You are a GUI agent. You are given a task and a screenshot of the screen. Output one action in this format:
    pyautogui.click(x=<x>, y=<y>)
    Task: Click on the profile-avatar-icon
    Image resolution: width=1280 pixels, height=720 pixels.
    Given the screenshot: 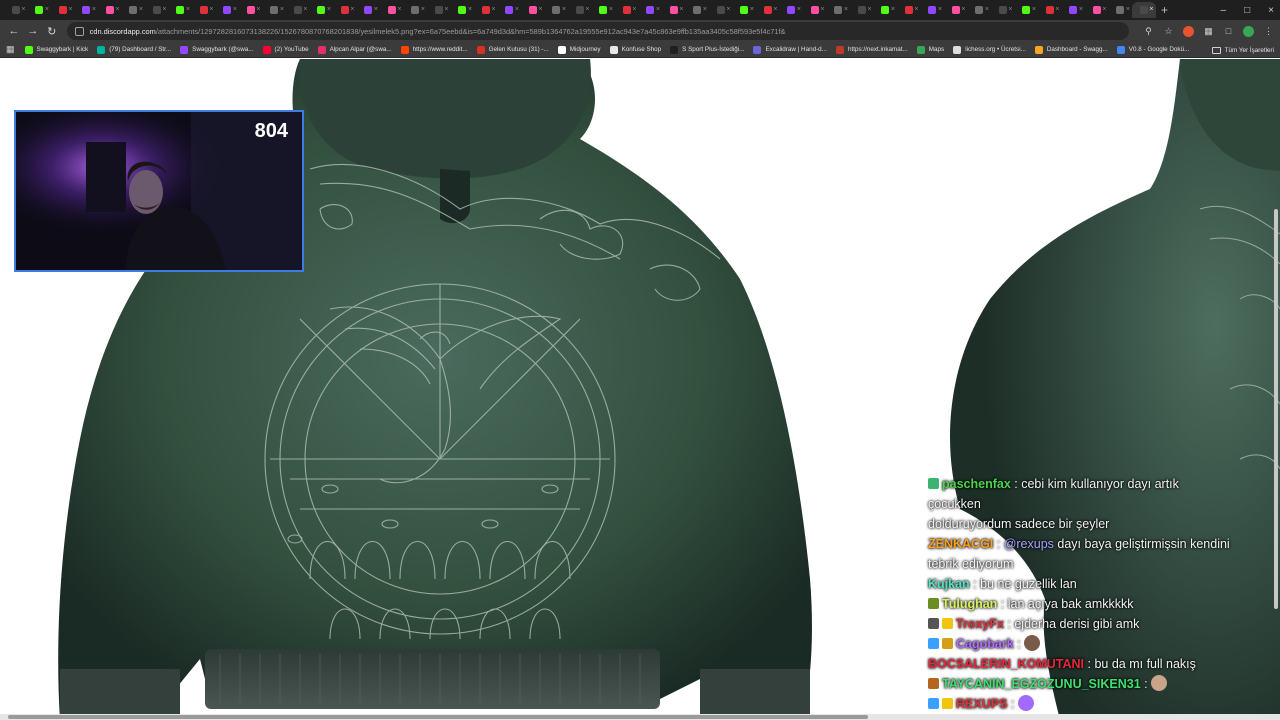 What is the action you would take?
    pyautogui.click(x=1249, y=31)
    